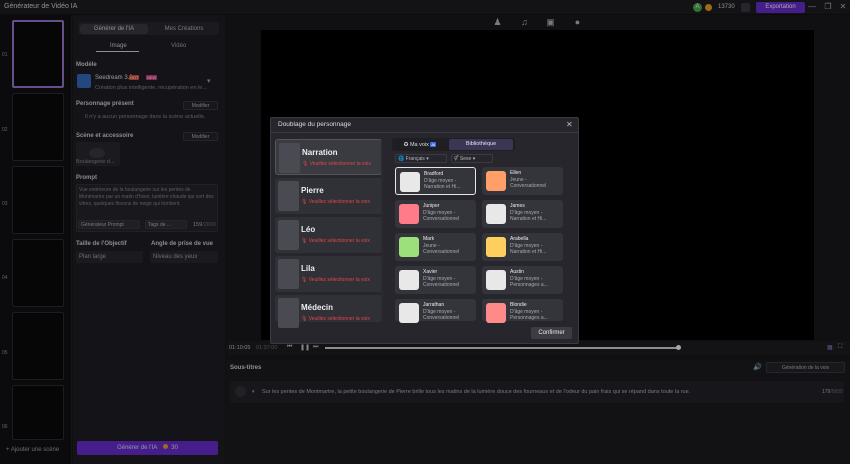 This screenshot has width=850, height=464. I want to click on language-filter: 🌐 Français ▾, so click(421, 158).